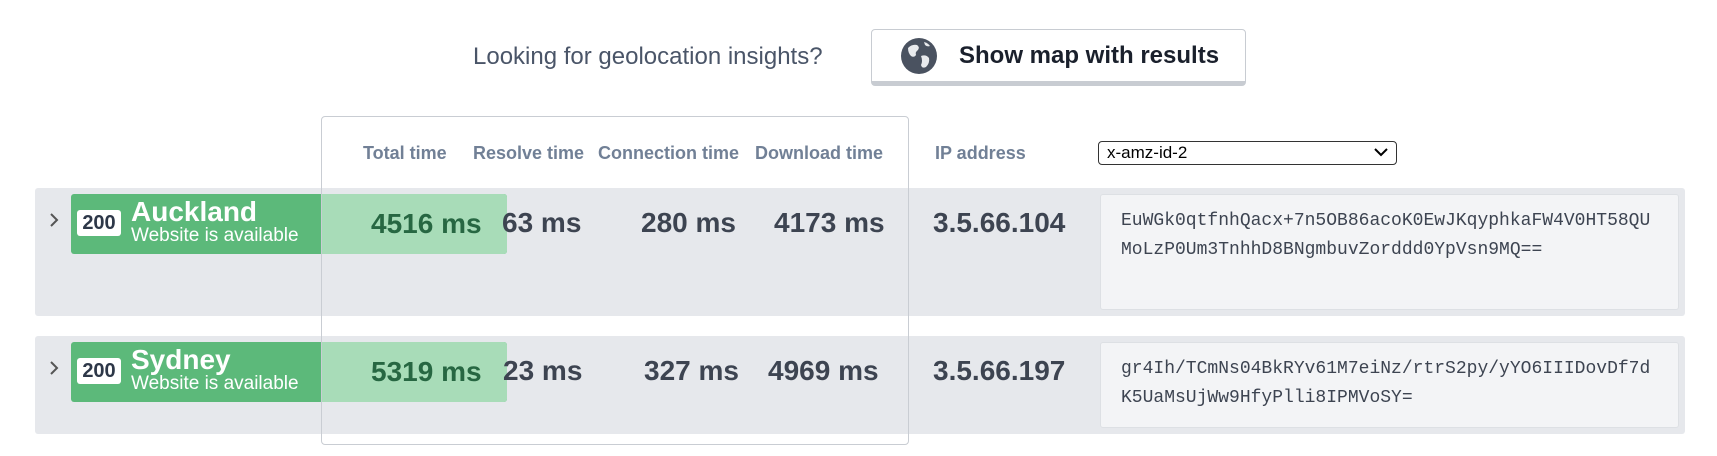  I want to click on geolocation-prompt: Looking for geolocation insights?, so click(648, 56).